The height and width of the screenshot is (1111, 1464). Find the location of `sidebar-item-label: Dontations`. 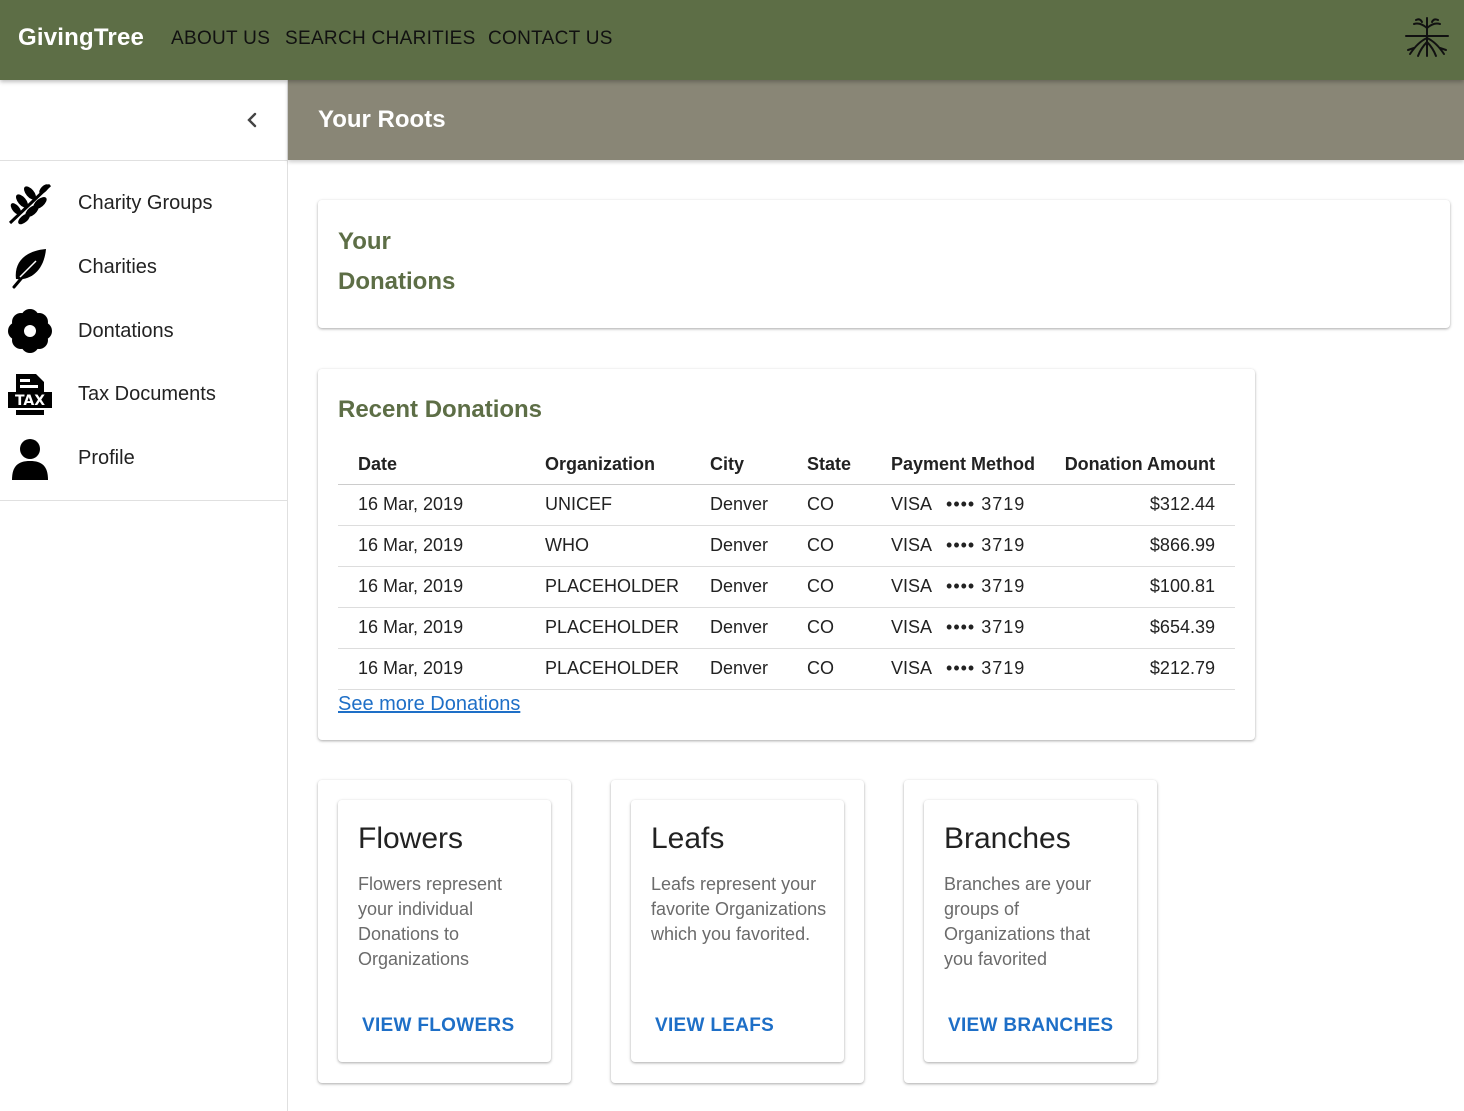

sidebar-item-label: Dontations is located at coordinates (126, 331).